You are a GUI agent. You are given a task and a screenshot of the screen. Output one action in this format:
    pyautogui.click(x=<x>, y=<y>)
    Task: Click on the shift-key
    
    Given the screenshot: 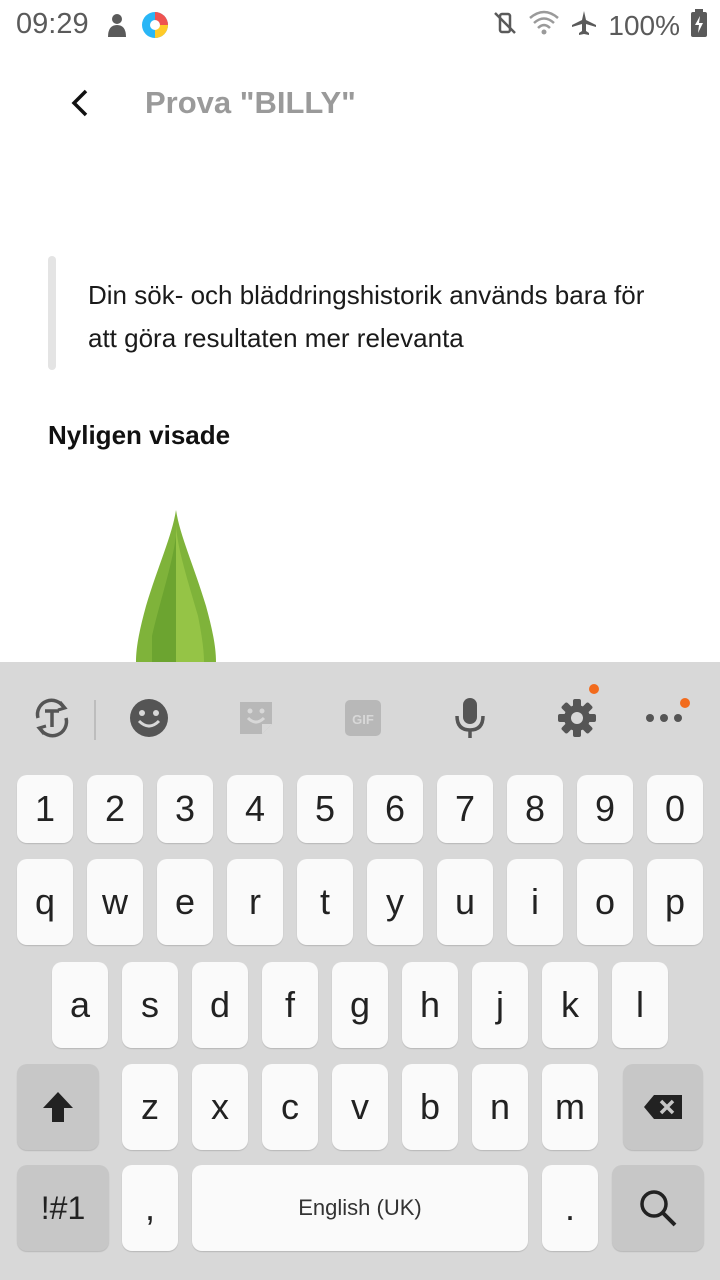 What is the action you would take?
    pyautogui.click(x=58, y=1107)
    